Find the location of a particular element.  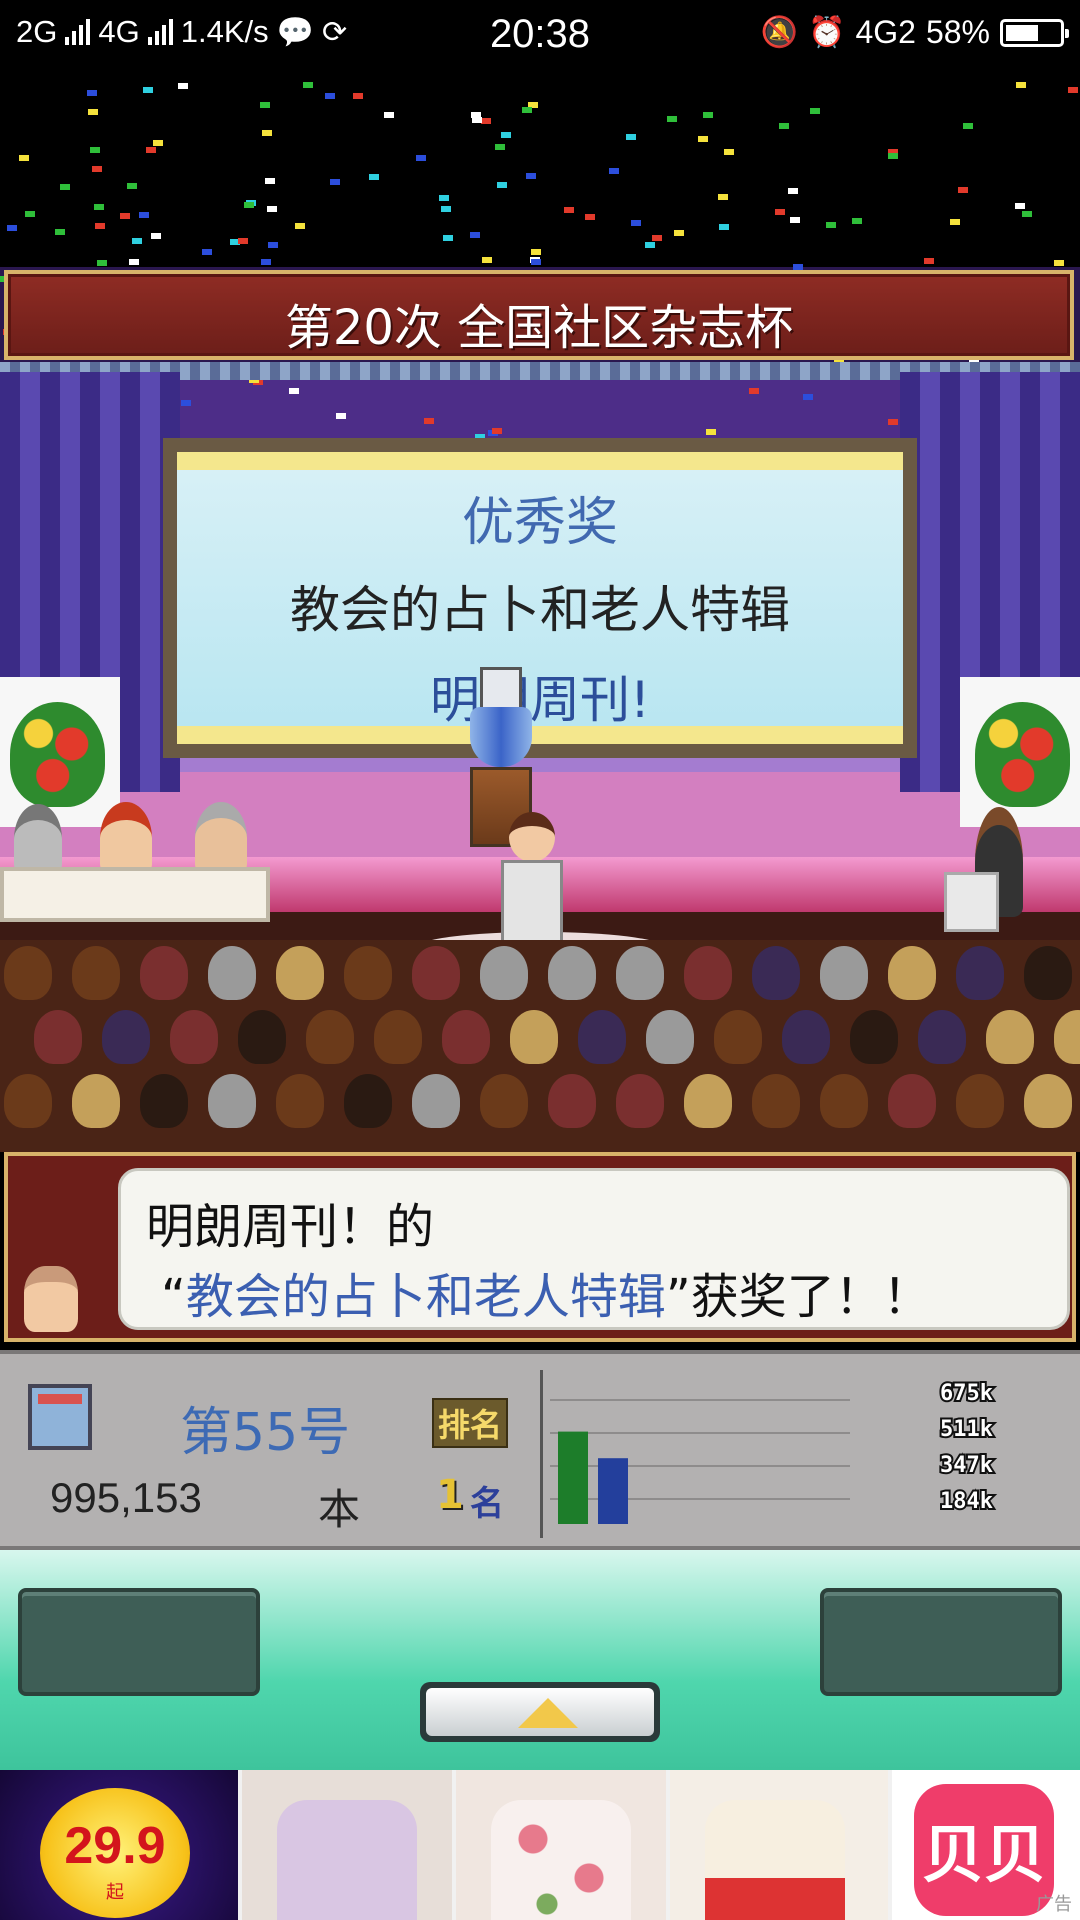

rank-label: 排名 is located at coordinates (470, 1423).